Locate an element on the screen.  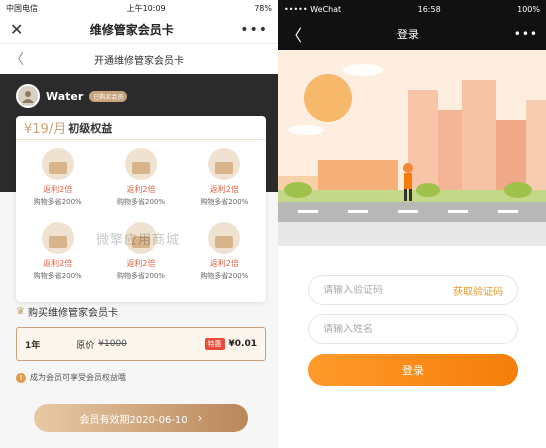
name-field is located at coordinates (413, 329).